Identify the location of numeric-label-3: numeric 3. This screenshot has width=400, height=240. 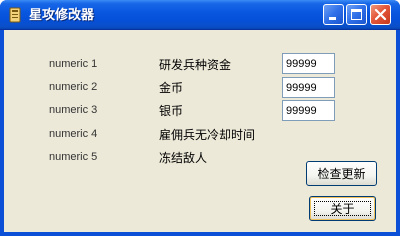
(73, 110).